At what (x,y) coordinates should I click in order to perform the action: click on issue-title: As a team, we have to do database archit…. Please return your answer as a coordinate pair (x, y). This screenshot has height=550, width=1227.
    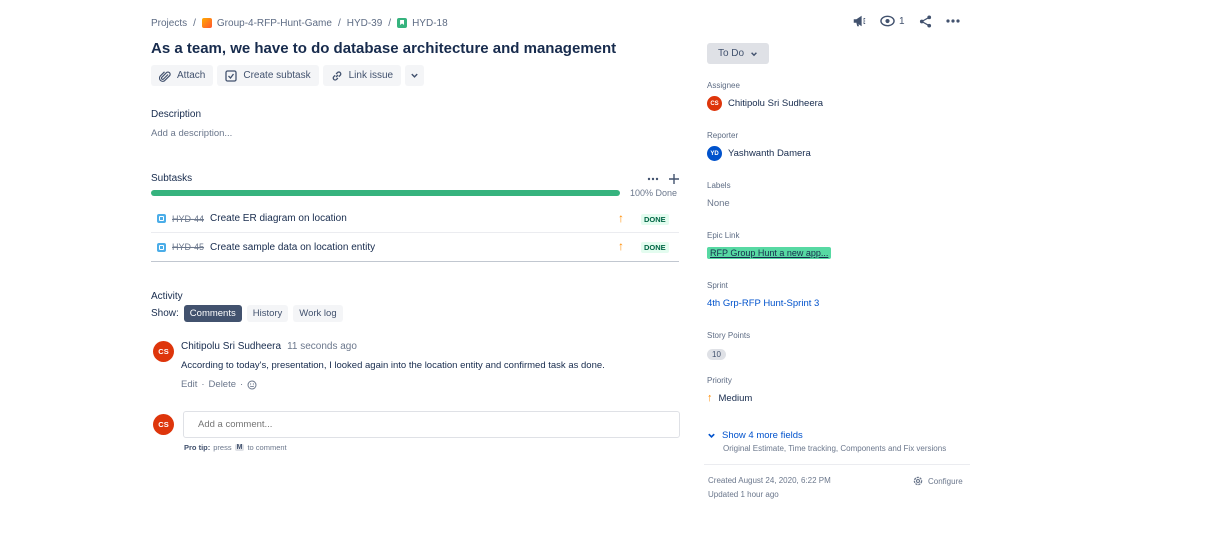
    Looking at the image, I should click on (383, 48).